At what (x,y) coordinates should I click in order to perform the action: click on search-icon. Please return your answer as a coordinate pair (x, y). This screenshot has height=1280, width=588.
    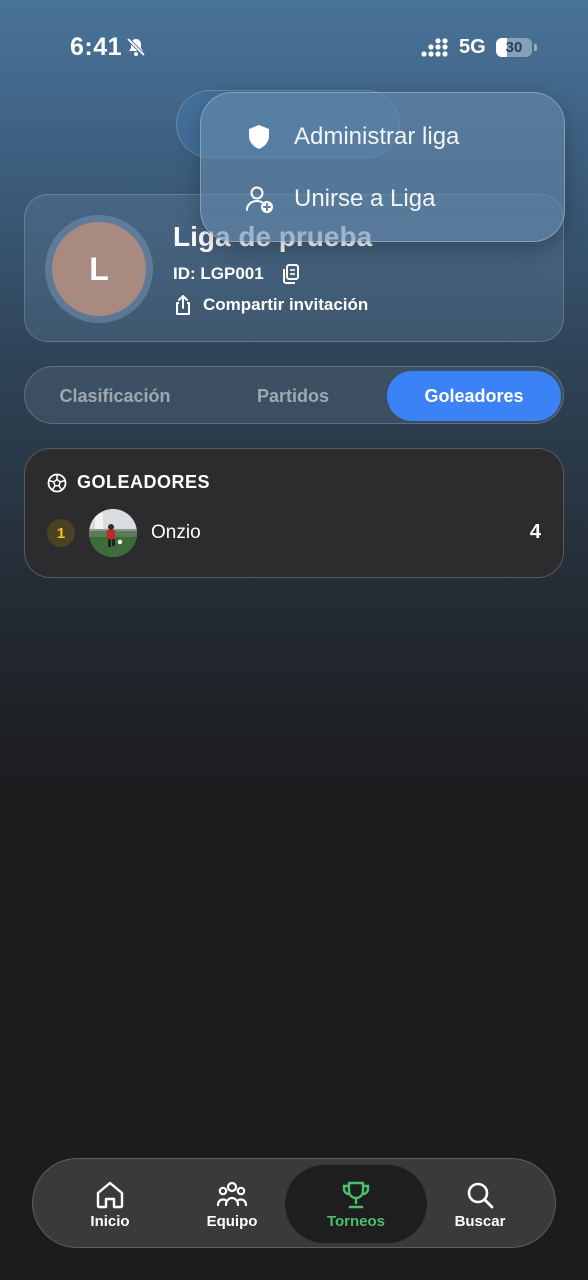
    Looking at the image, I should click on (480, 1195).